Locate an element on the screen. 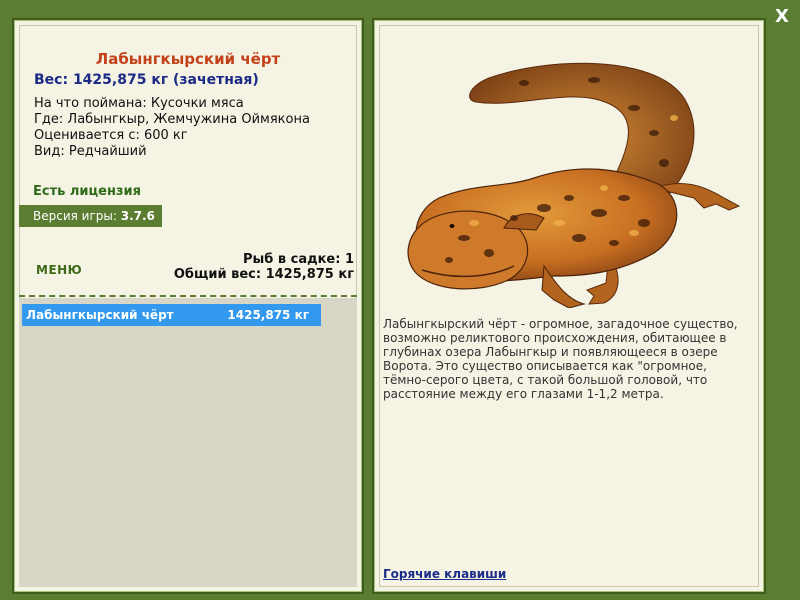 This screenshot has height=600, width=800. hotkeys-link: Горячие клавиши is located at coordinates (444, 574).